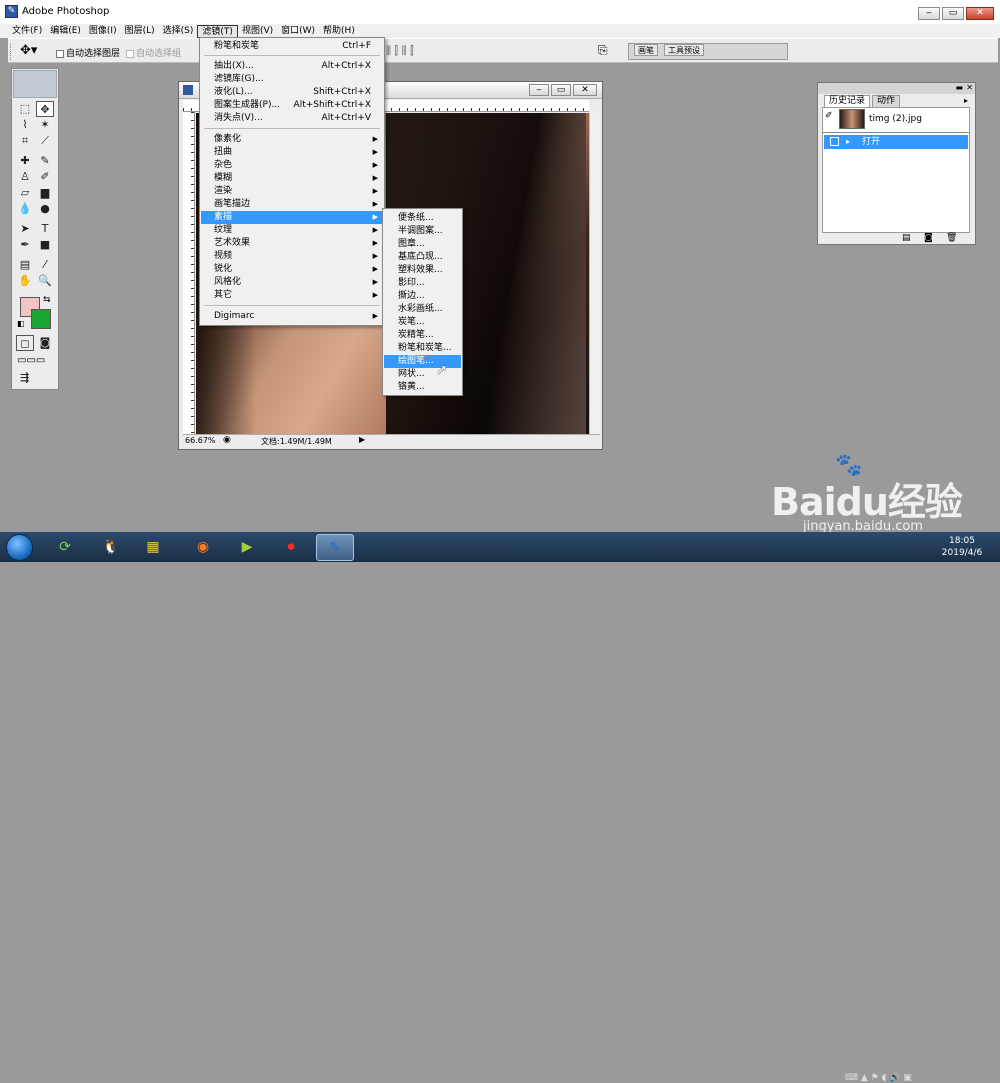 The height and width of the screenshot is (1083, 1000). What do you see at coordinates (25, 161) in the screenshot?
I see `healing-brush-icon: ✚` at bounding box center [25, 161].